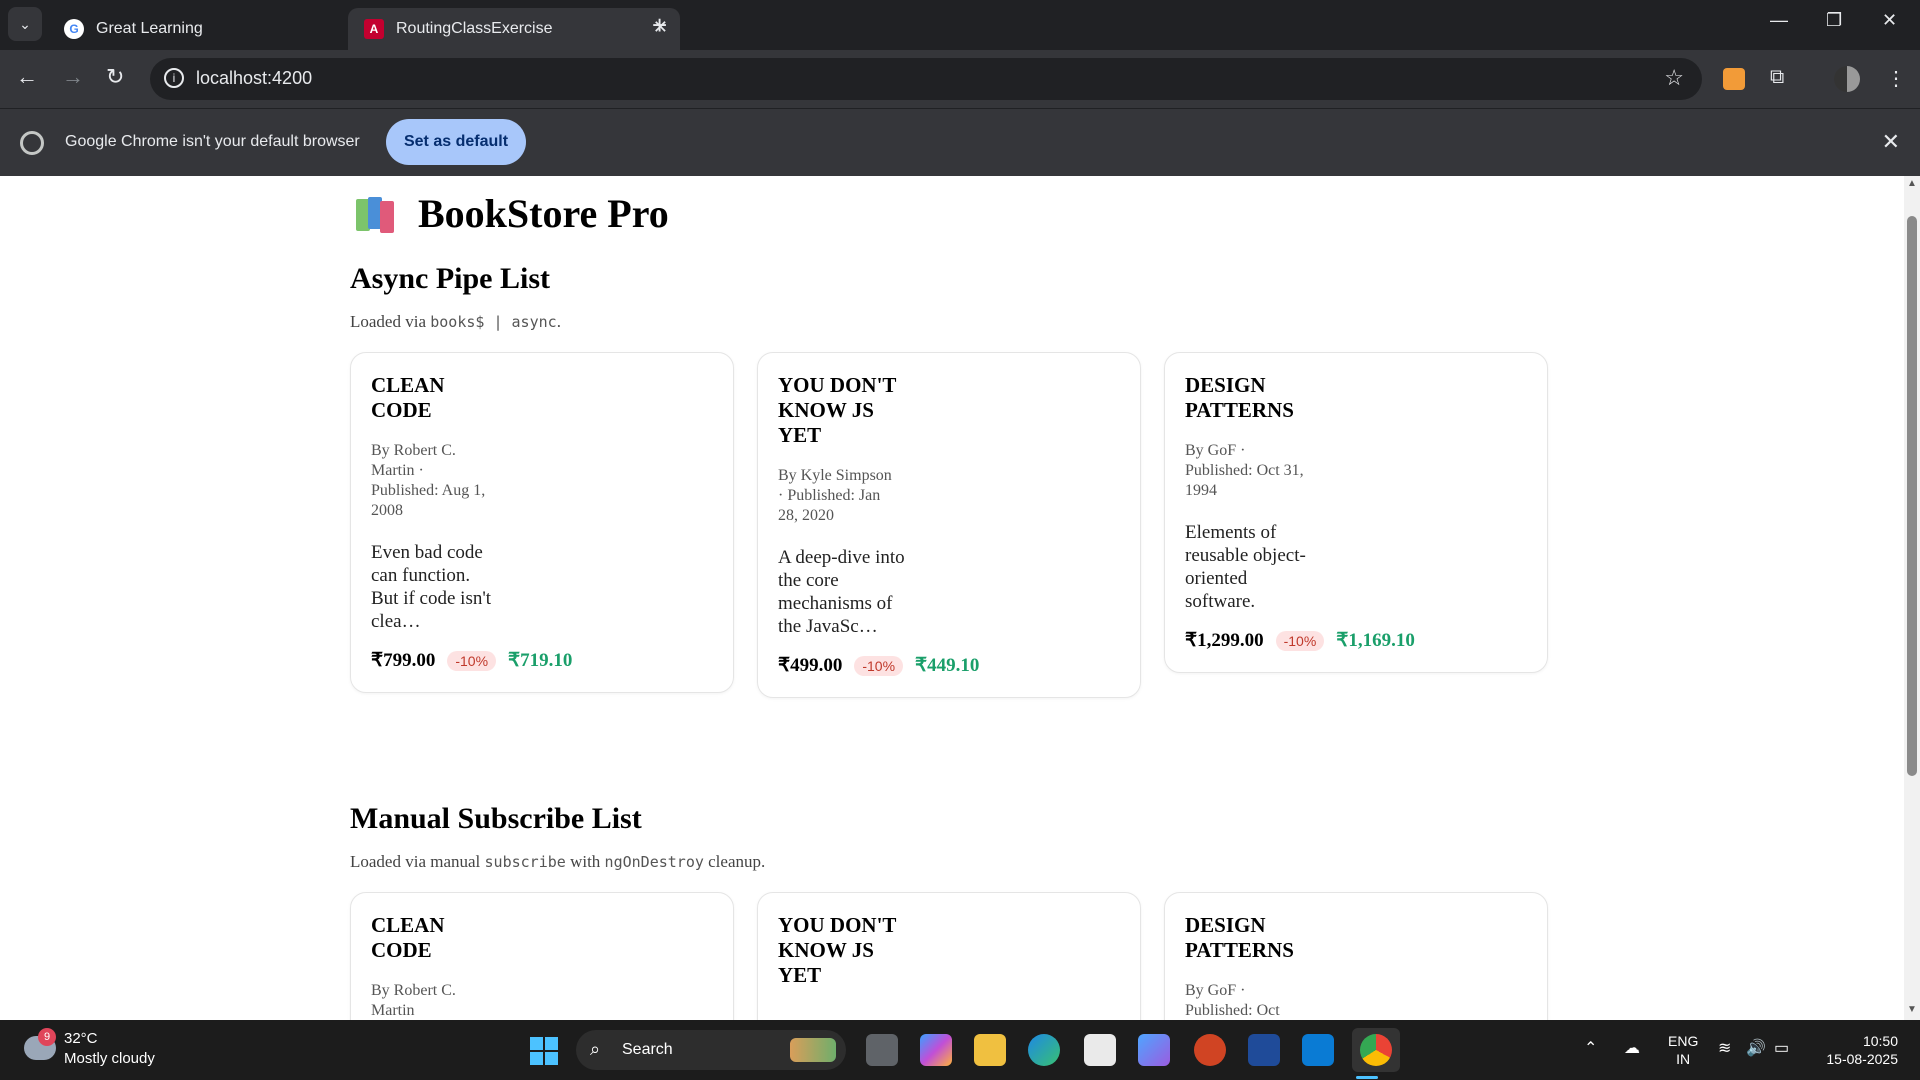  I want to click on final-price: ₹449.10, so click(947, 665).